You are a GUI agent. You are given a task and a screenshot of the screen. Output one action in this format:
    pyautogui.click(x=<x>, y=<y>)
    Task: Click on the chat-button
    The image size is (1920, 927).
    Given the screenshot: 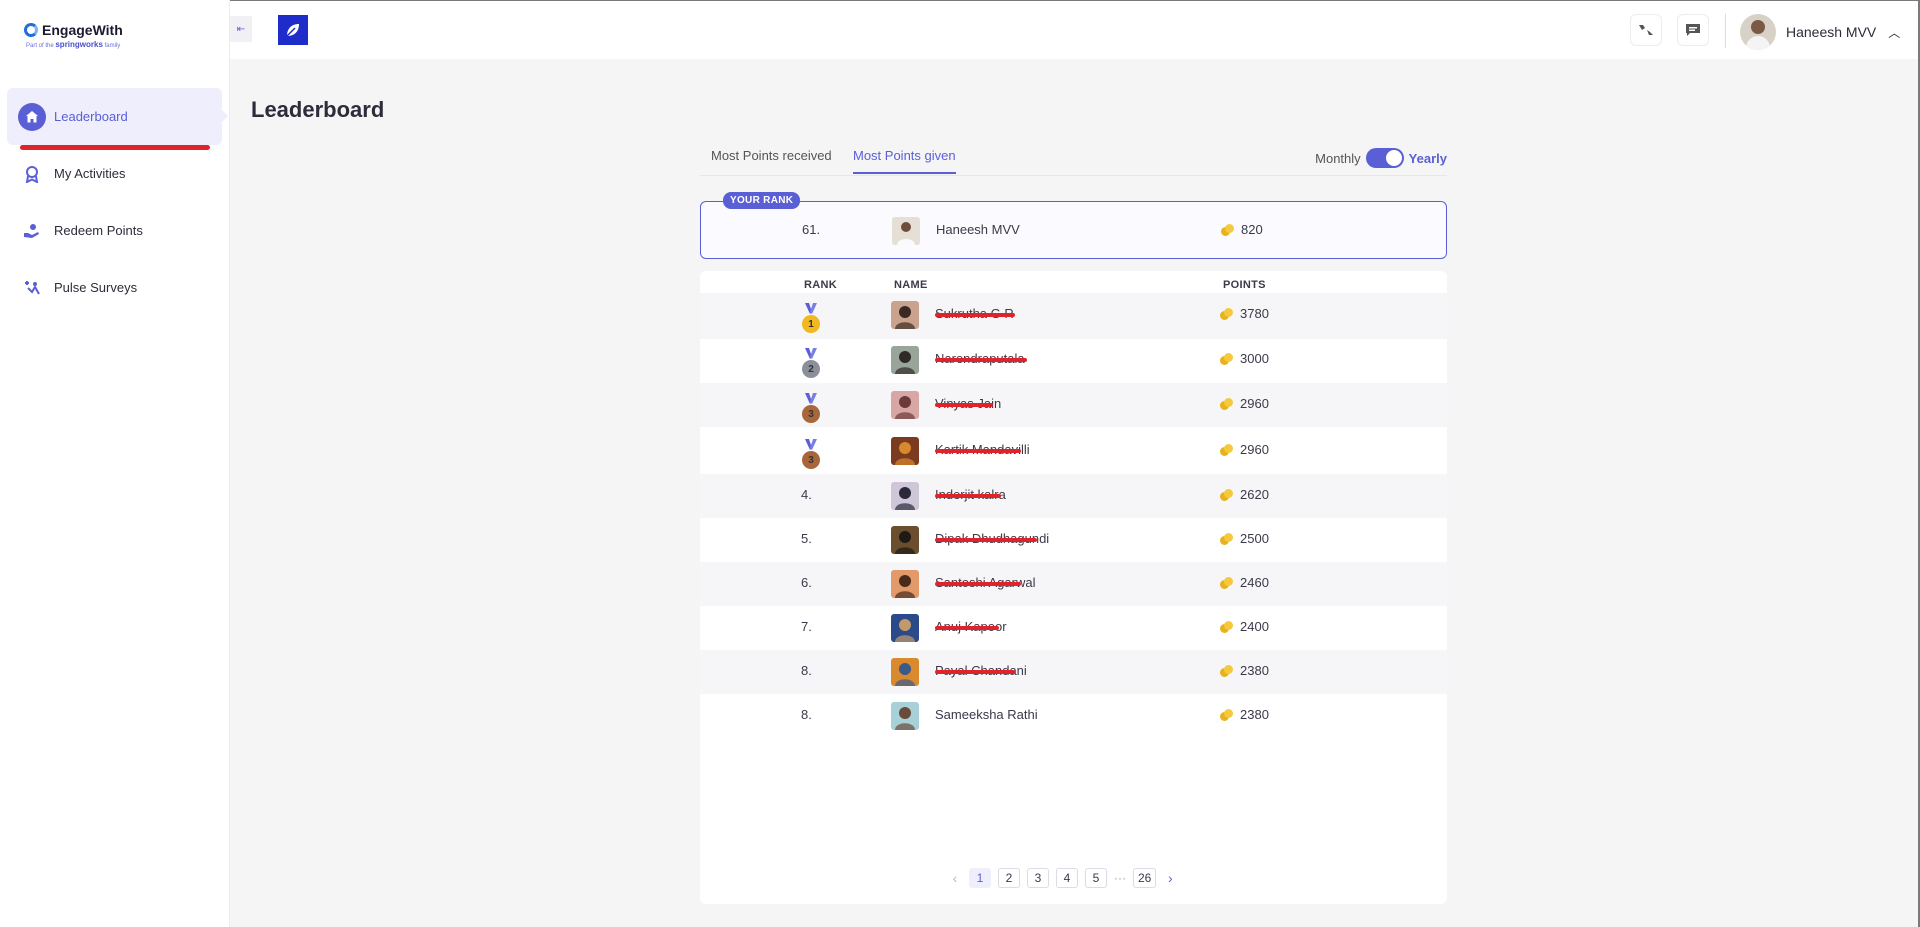 What is the action you would take?
    pyautogui.click(x=1693, y=30)
    